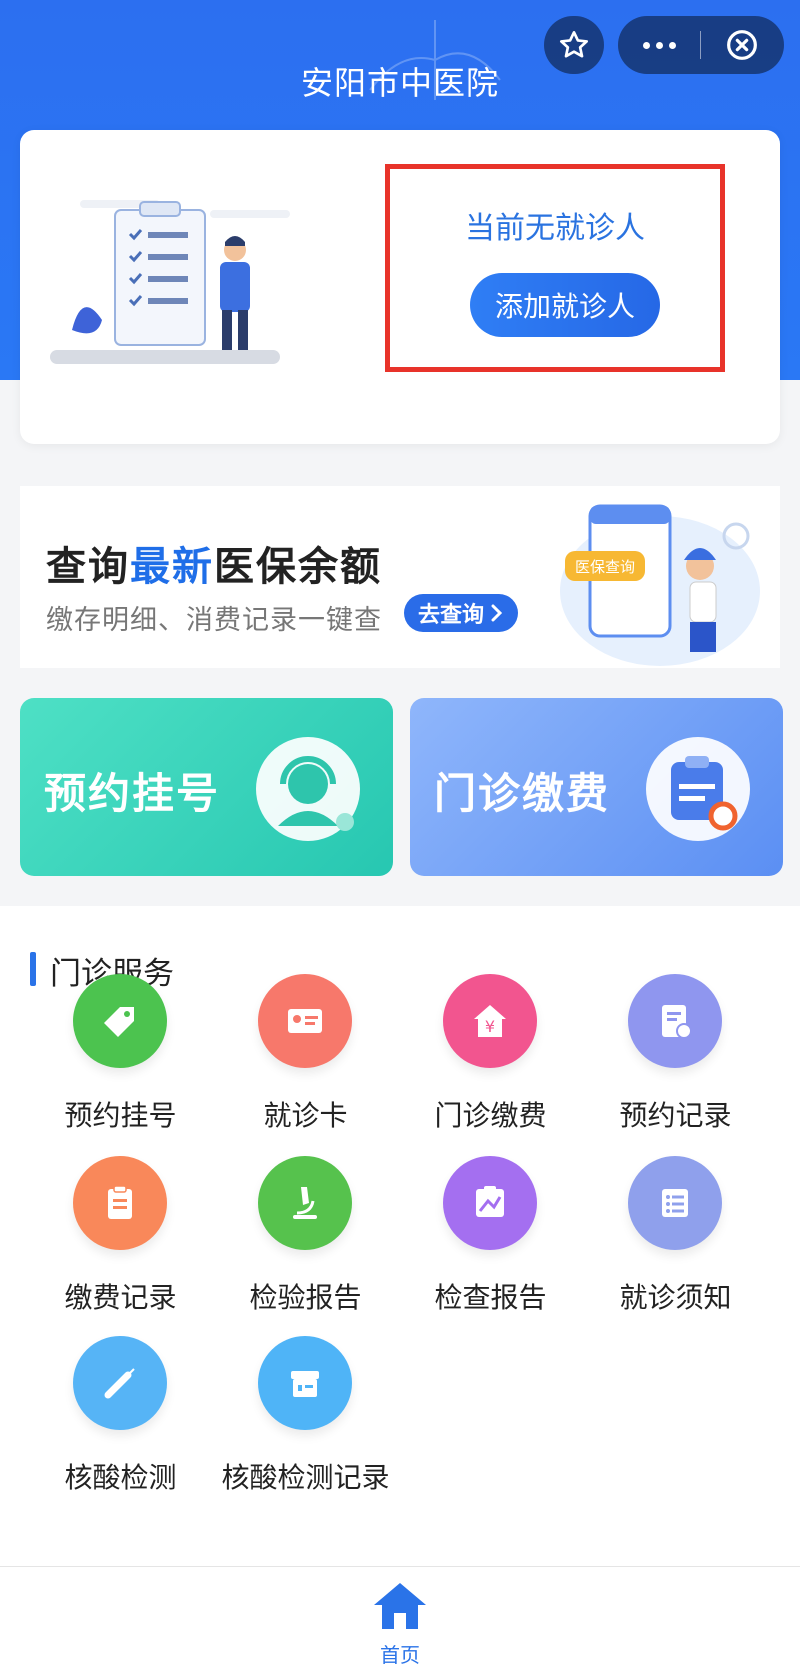  I want to click on promo-title: 查询最新医保余额, so click(214, 567).